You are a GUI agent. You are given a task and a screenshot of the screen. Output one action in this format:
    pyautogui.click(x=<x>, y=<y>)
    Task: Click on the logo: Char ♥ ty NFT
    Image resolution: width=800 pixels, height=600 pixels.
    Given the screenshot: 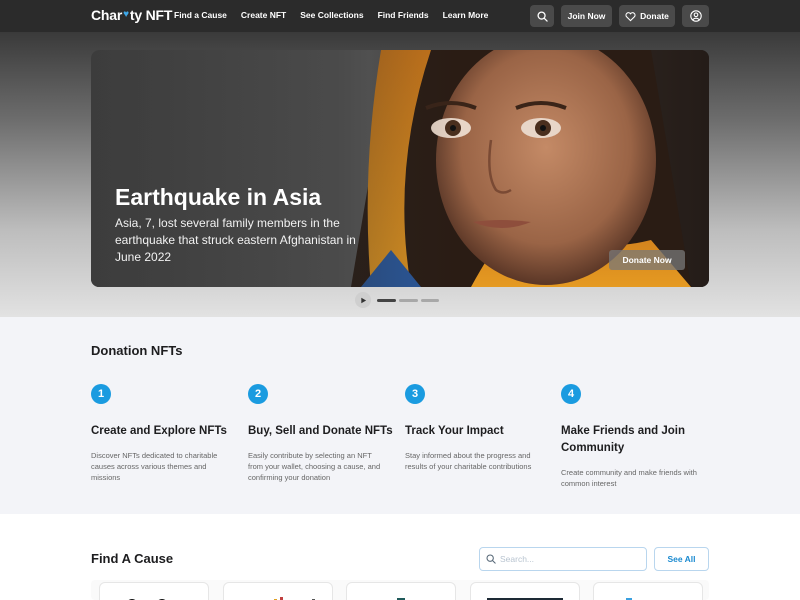 What is the action you would take?
    pyautogui.click(x=131, y=15)
    